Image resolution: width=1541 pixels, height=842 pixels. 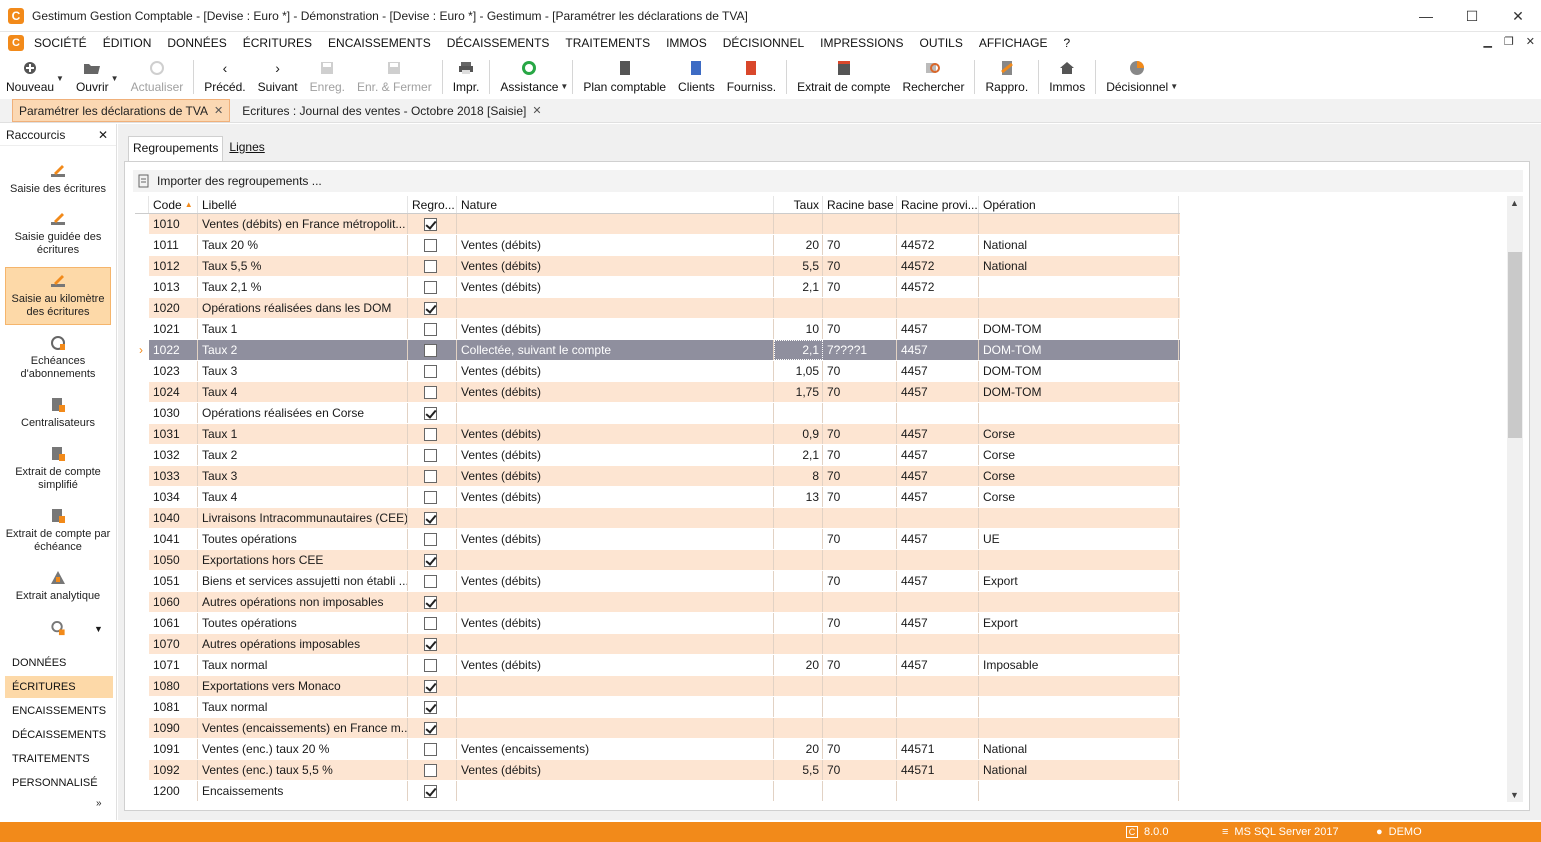 What do you see at coordinates (615, 350) in the screenshot?
I see `cell-nature: Collectée, suivant le compte` at bounding box center [615, 350].